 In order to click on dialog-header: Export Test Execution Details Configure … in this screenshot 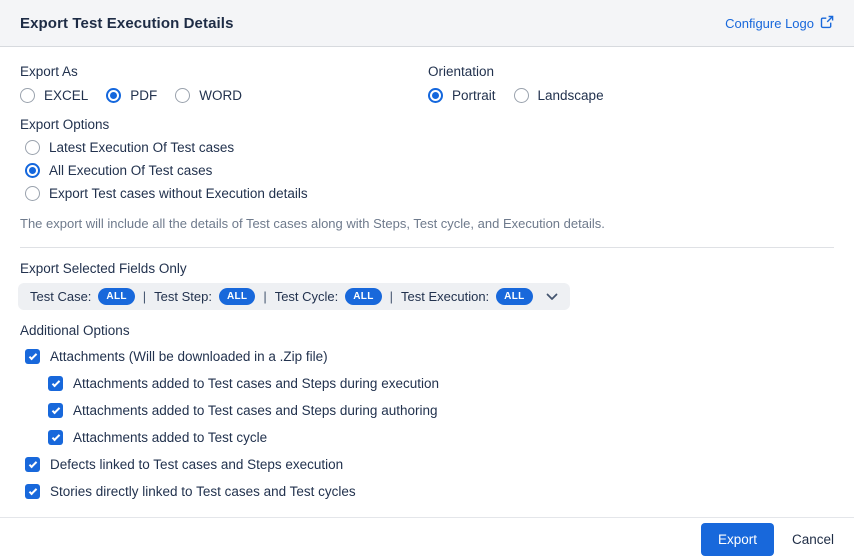, I will do `click(427, 23)`.